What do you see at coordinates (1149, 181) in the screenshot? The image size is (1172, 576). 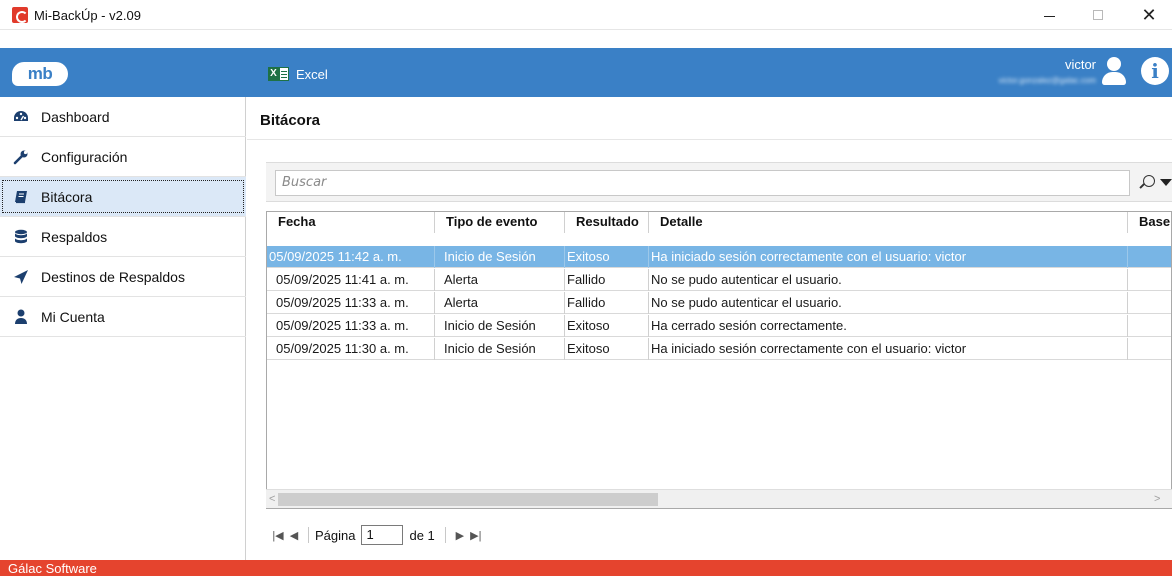 I see `search-icon` at bounding box center [1149, 181].